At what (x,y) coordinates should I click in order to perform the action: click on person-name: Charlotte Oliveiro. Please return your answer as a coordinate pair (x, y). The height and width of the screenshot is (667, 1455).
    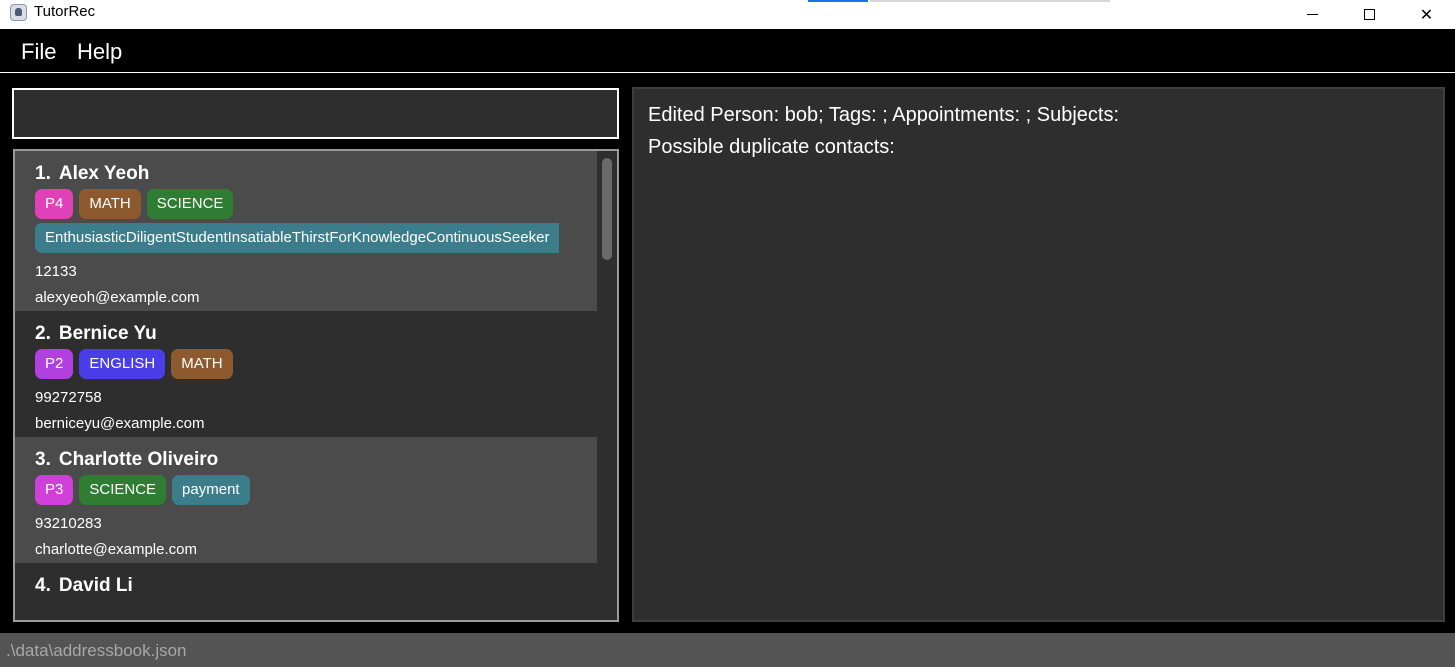
    Looking at the image, I should click on (138, 459).